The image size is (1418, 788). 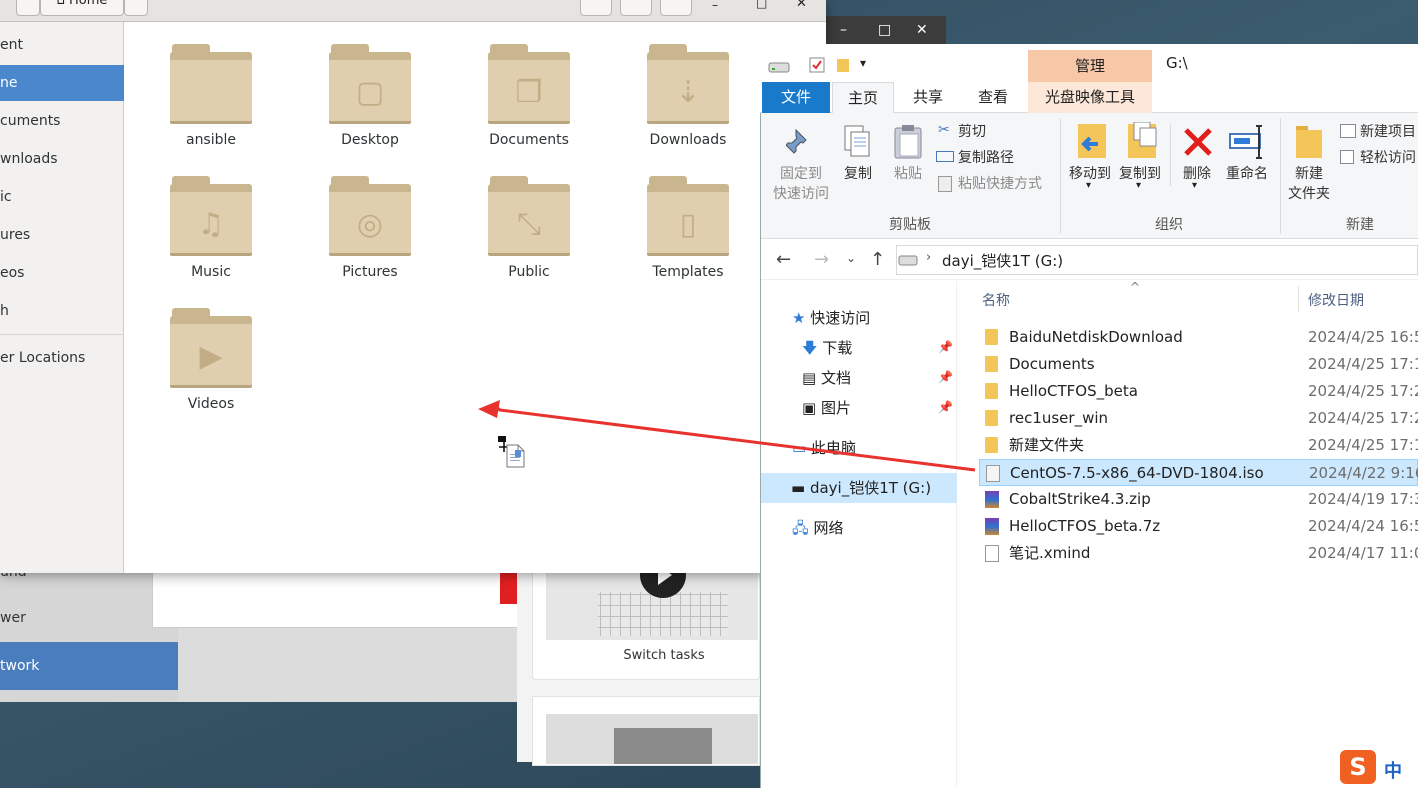 I want to click on annotation-arrow, so click(x=727, y=436).